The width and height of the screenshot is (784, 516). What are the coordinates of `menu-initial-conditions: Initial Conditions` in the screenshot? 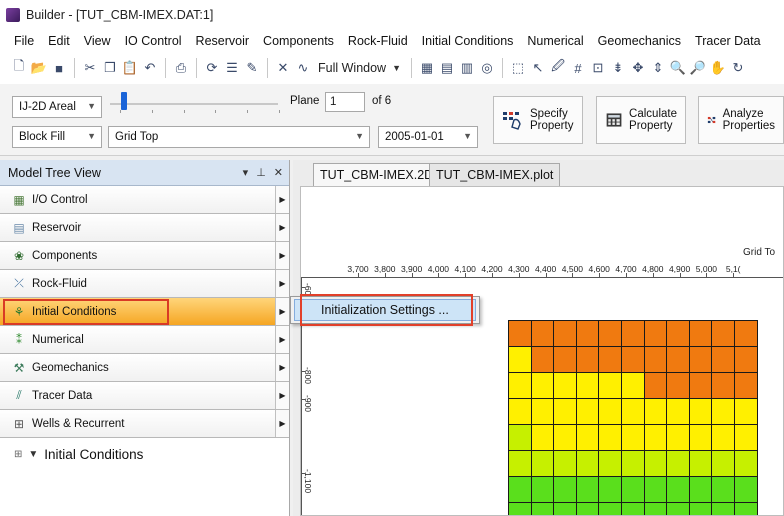 It's located at (468, 41).